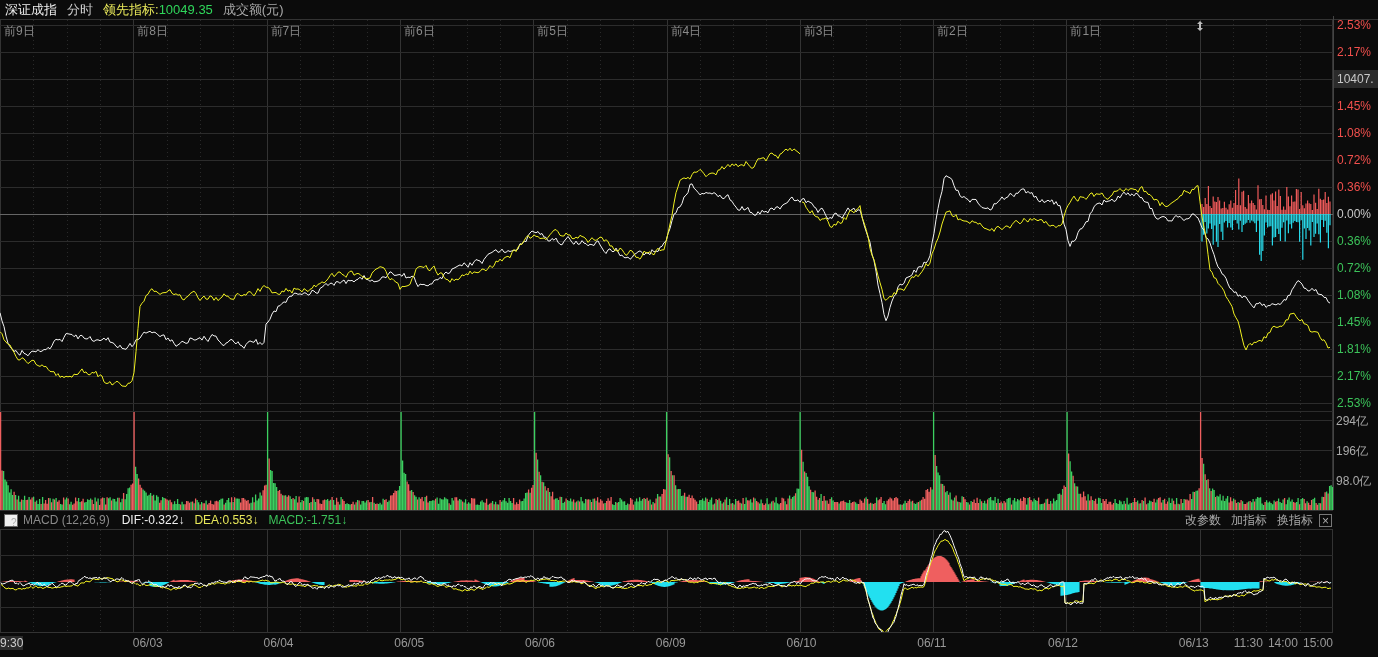 Image resolution: width=1378 pixels, height=657 pixels. What do you see at coordinates (1356, 79) in the screenshot?
I see `price-marker: 10407.` at bounding box center [1356, 79].